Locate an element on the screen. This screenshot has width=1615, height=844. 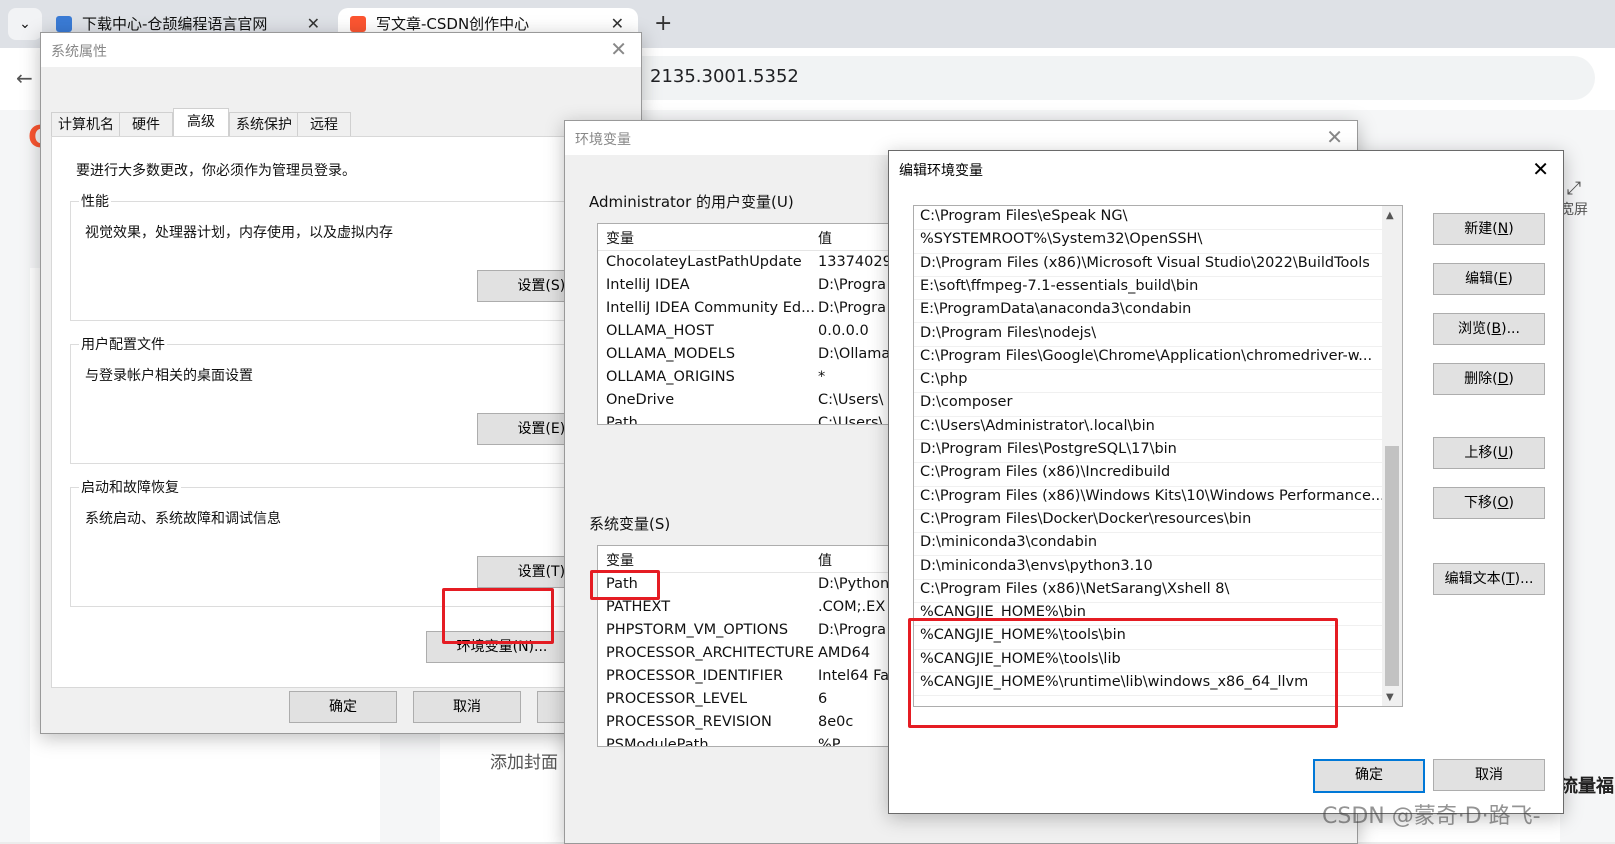
path-entry: D:\Program Files\PostgreSQL\17\bin is located at coordinates (1148, 451).